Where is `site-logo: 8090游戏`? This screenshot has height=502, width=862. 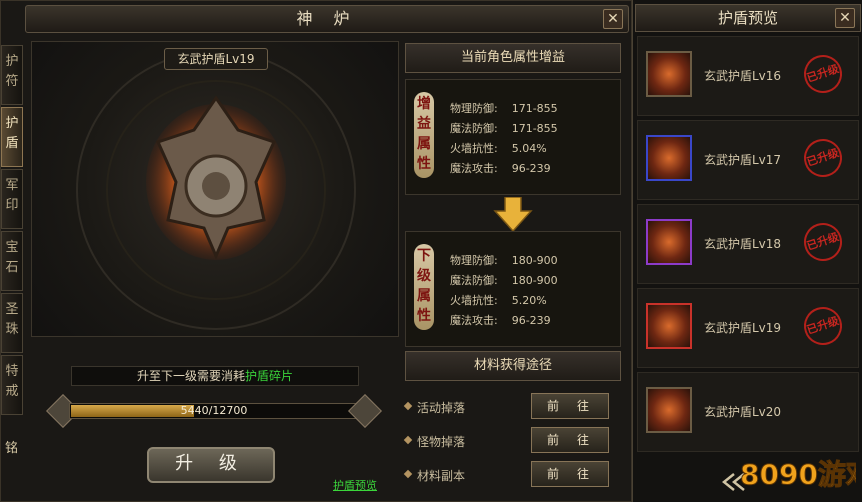 site-logo: 8090游戏 is located at coordinates (798, 475).